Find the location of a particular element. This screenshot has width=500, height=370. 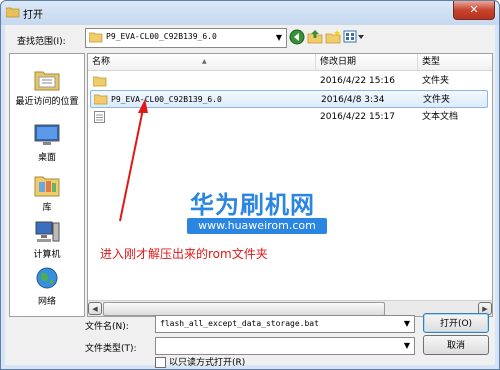

close-button: ✕ is located at coordinates (474, 10).